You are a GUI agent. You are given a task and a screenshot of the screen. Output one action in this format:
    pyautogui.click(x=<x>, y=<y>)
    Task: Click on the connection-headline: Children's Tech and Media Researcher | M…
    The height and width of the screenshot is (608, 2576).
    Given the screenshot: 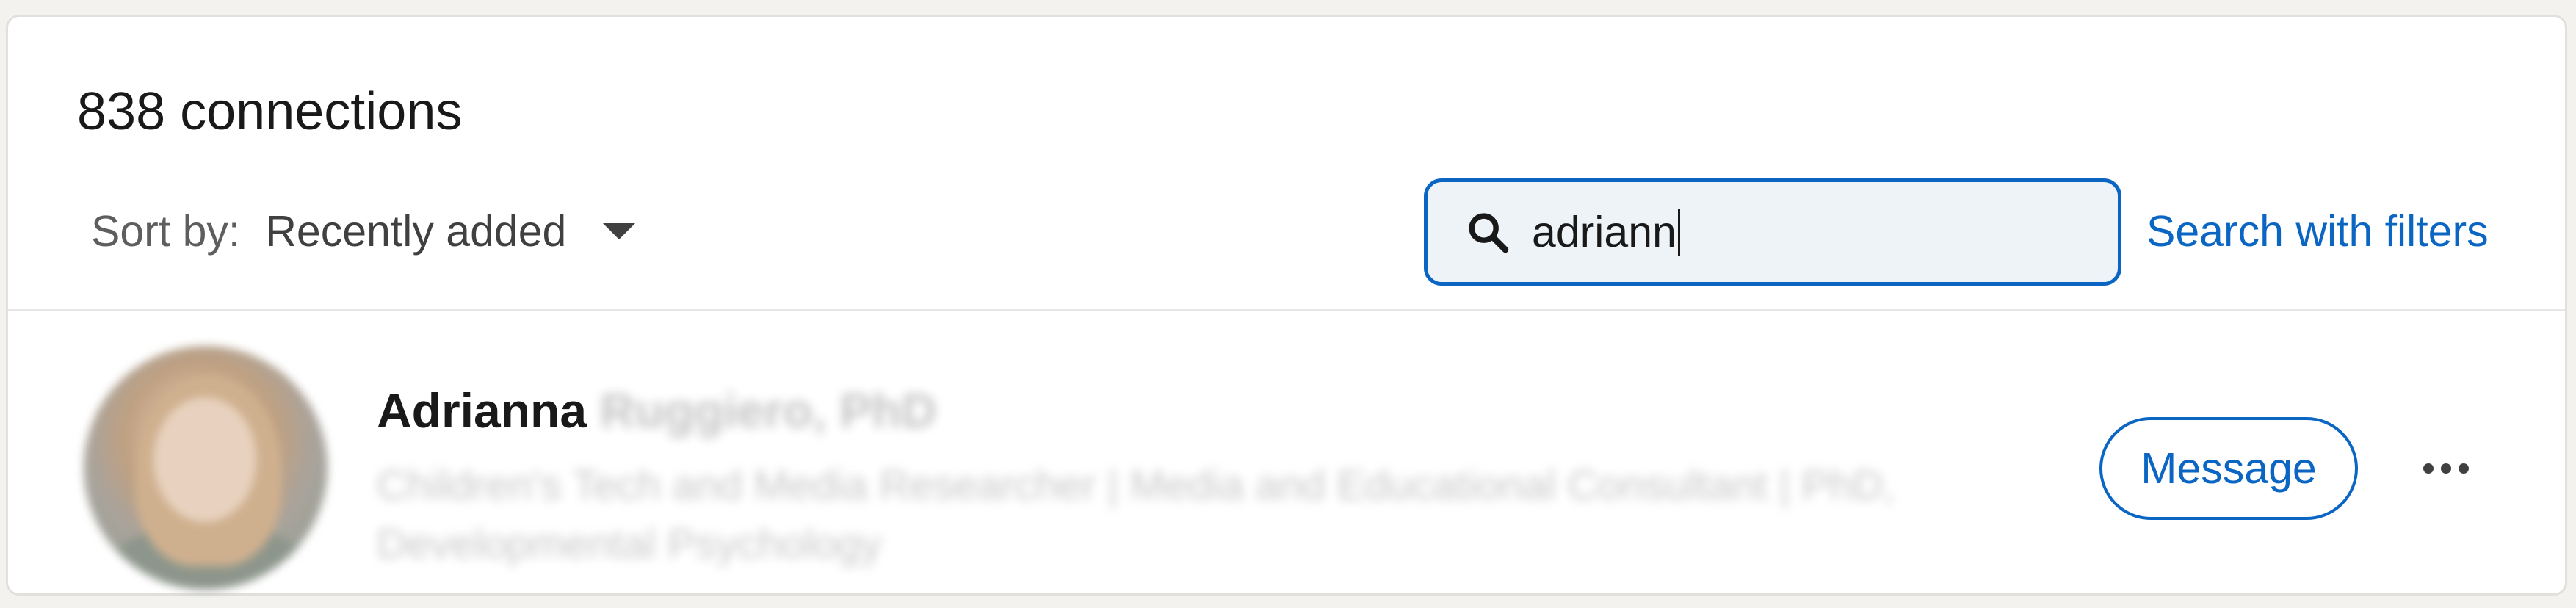 What is the action you would take?
    pyautogui.click(x=1136, y=515)
    